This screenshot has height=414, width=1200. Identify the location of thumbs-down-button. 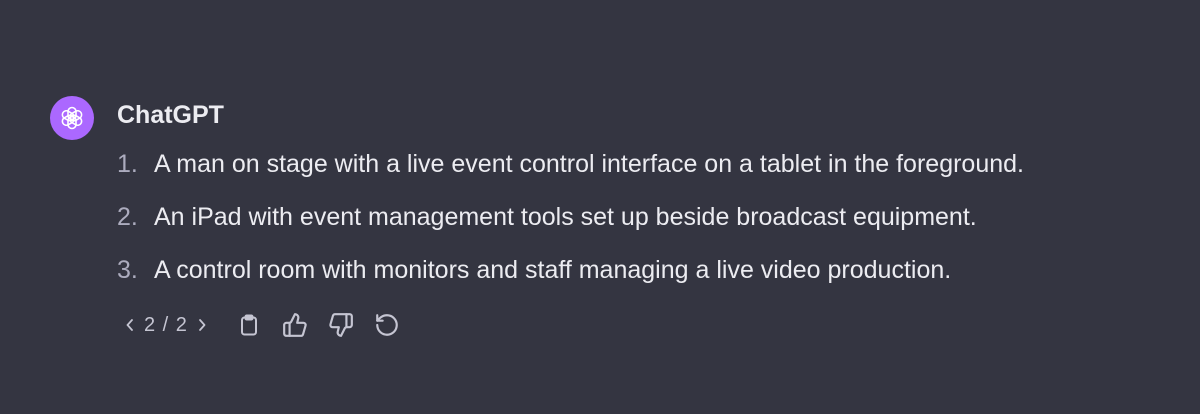
(341, 325).